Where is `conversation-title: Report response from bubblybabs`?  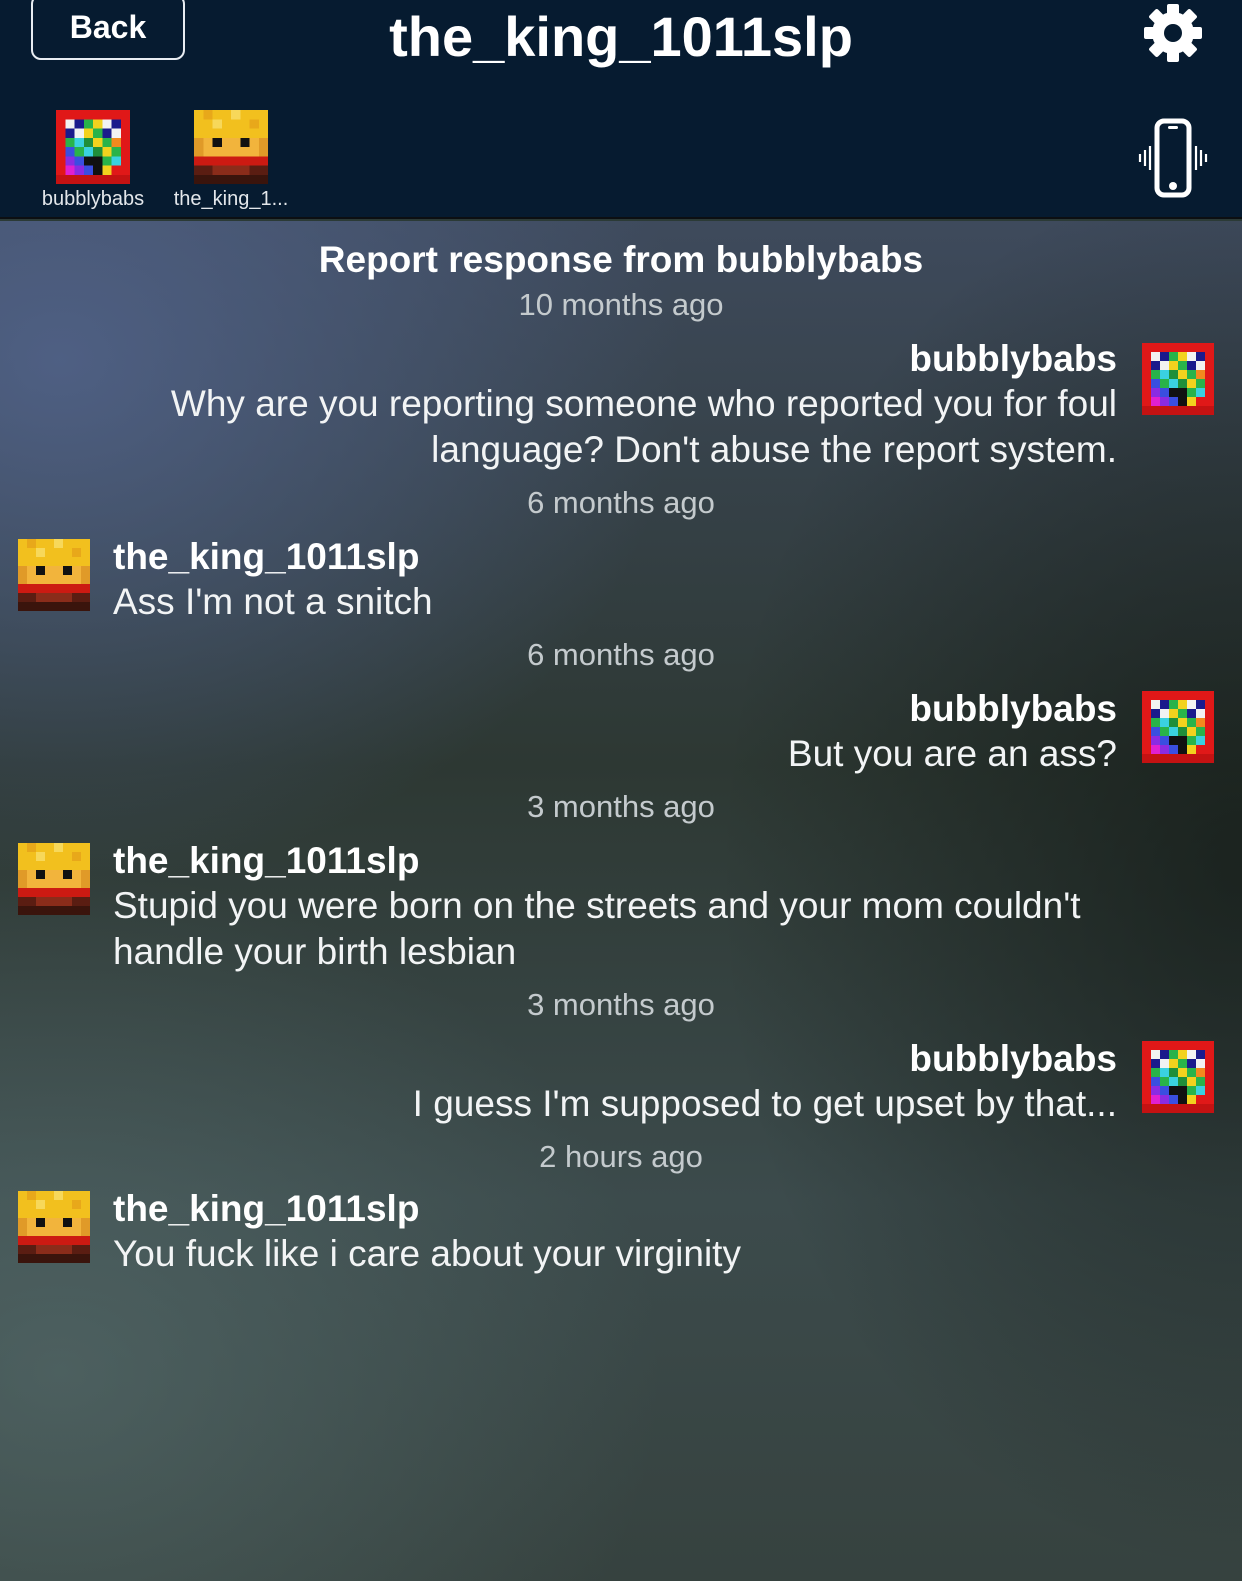
conversation-title: Report response from bubblybabs is located at coordinates (621, 259).